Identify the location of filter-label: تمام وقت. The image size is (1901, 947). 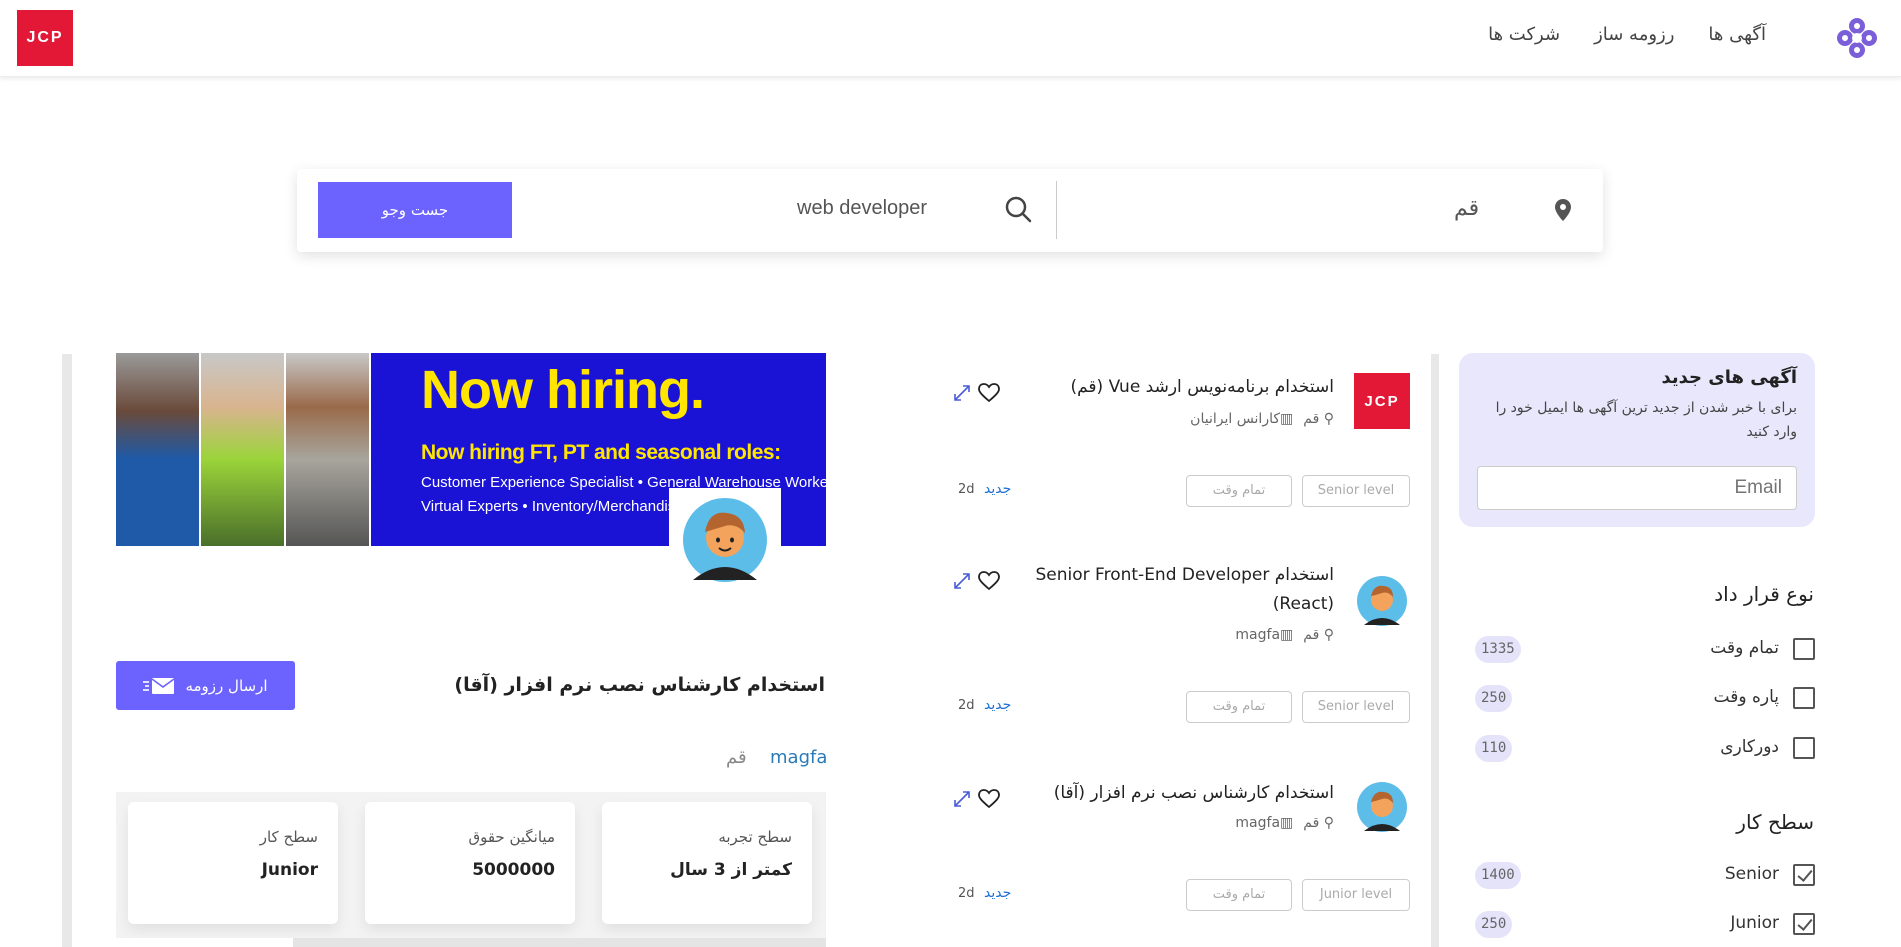
(1744, 648).